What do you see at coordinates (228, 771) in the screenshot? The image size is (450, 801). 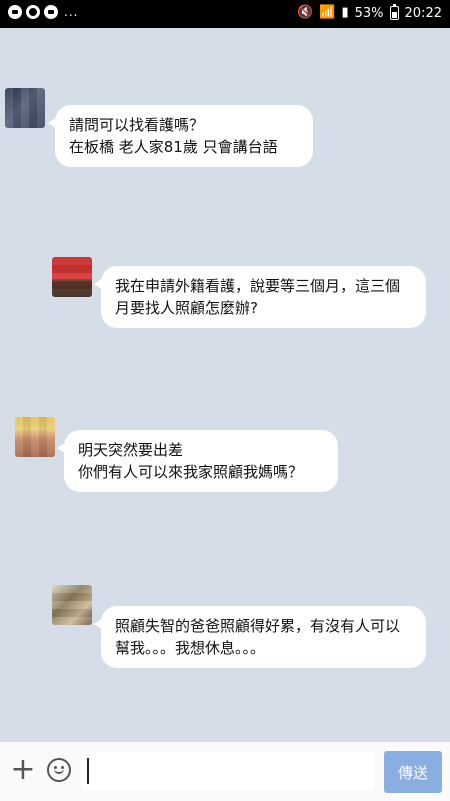 I see `message-input` at bounding box center [228, 771].